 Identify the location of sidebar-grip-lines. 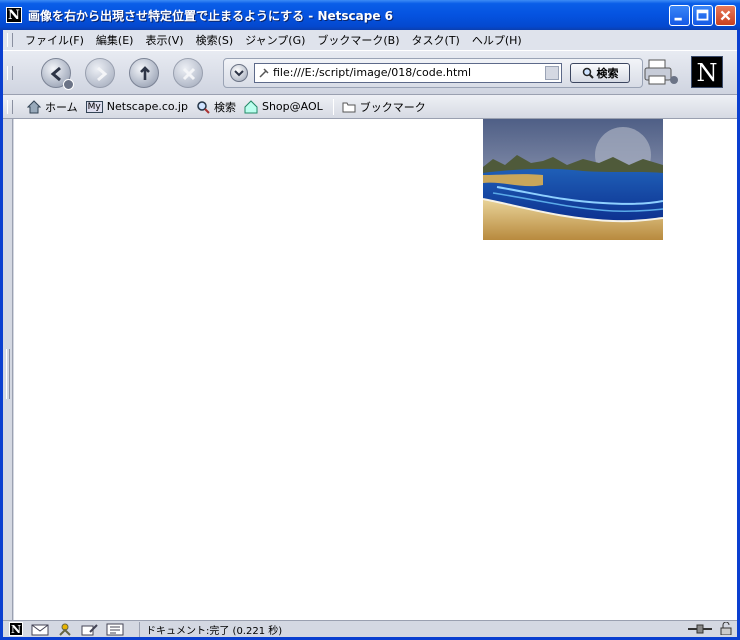
(8, 374).